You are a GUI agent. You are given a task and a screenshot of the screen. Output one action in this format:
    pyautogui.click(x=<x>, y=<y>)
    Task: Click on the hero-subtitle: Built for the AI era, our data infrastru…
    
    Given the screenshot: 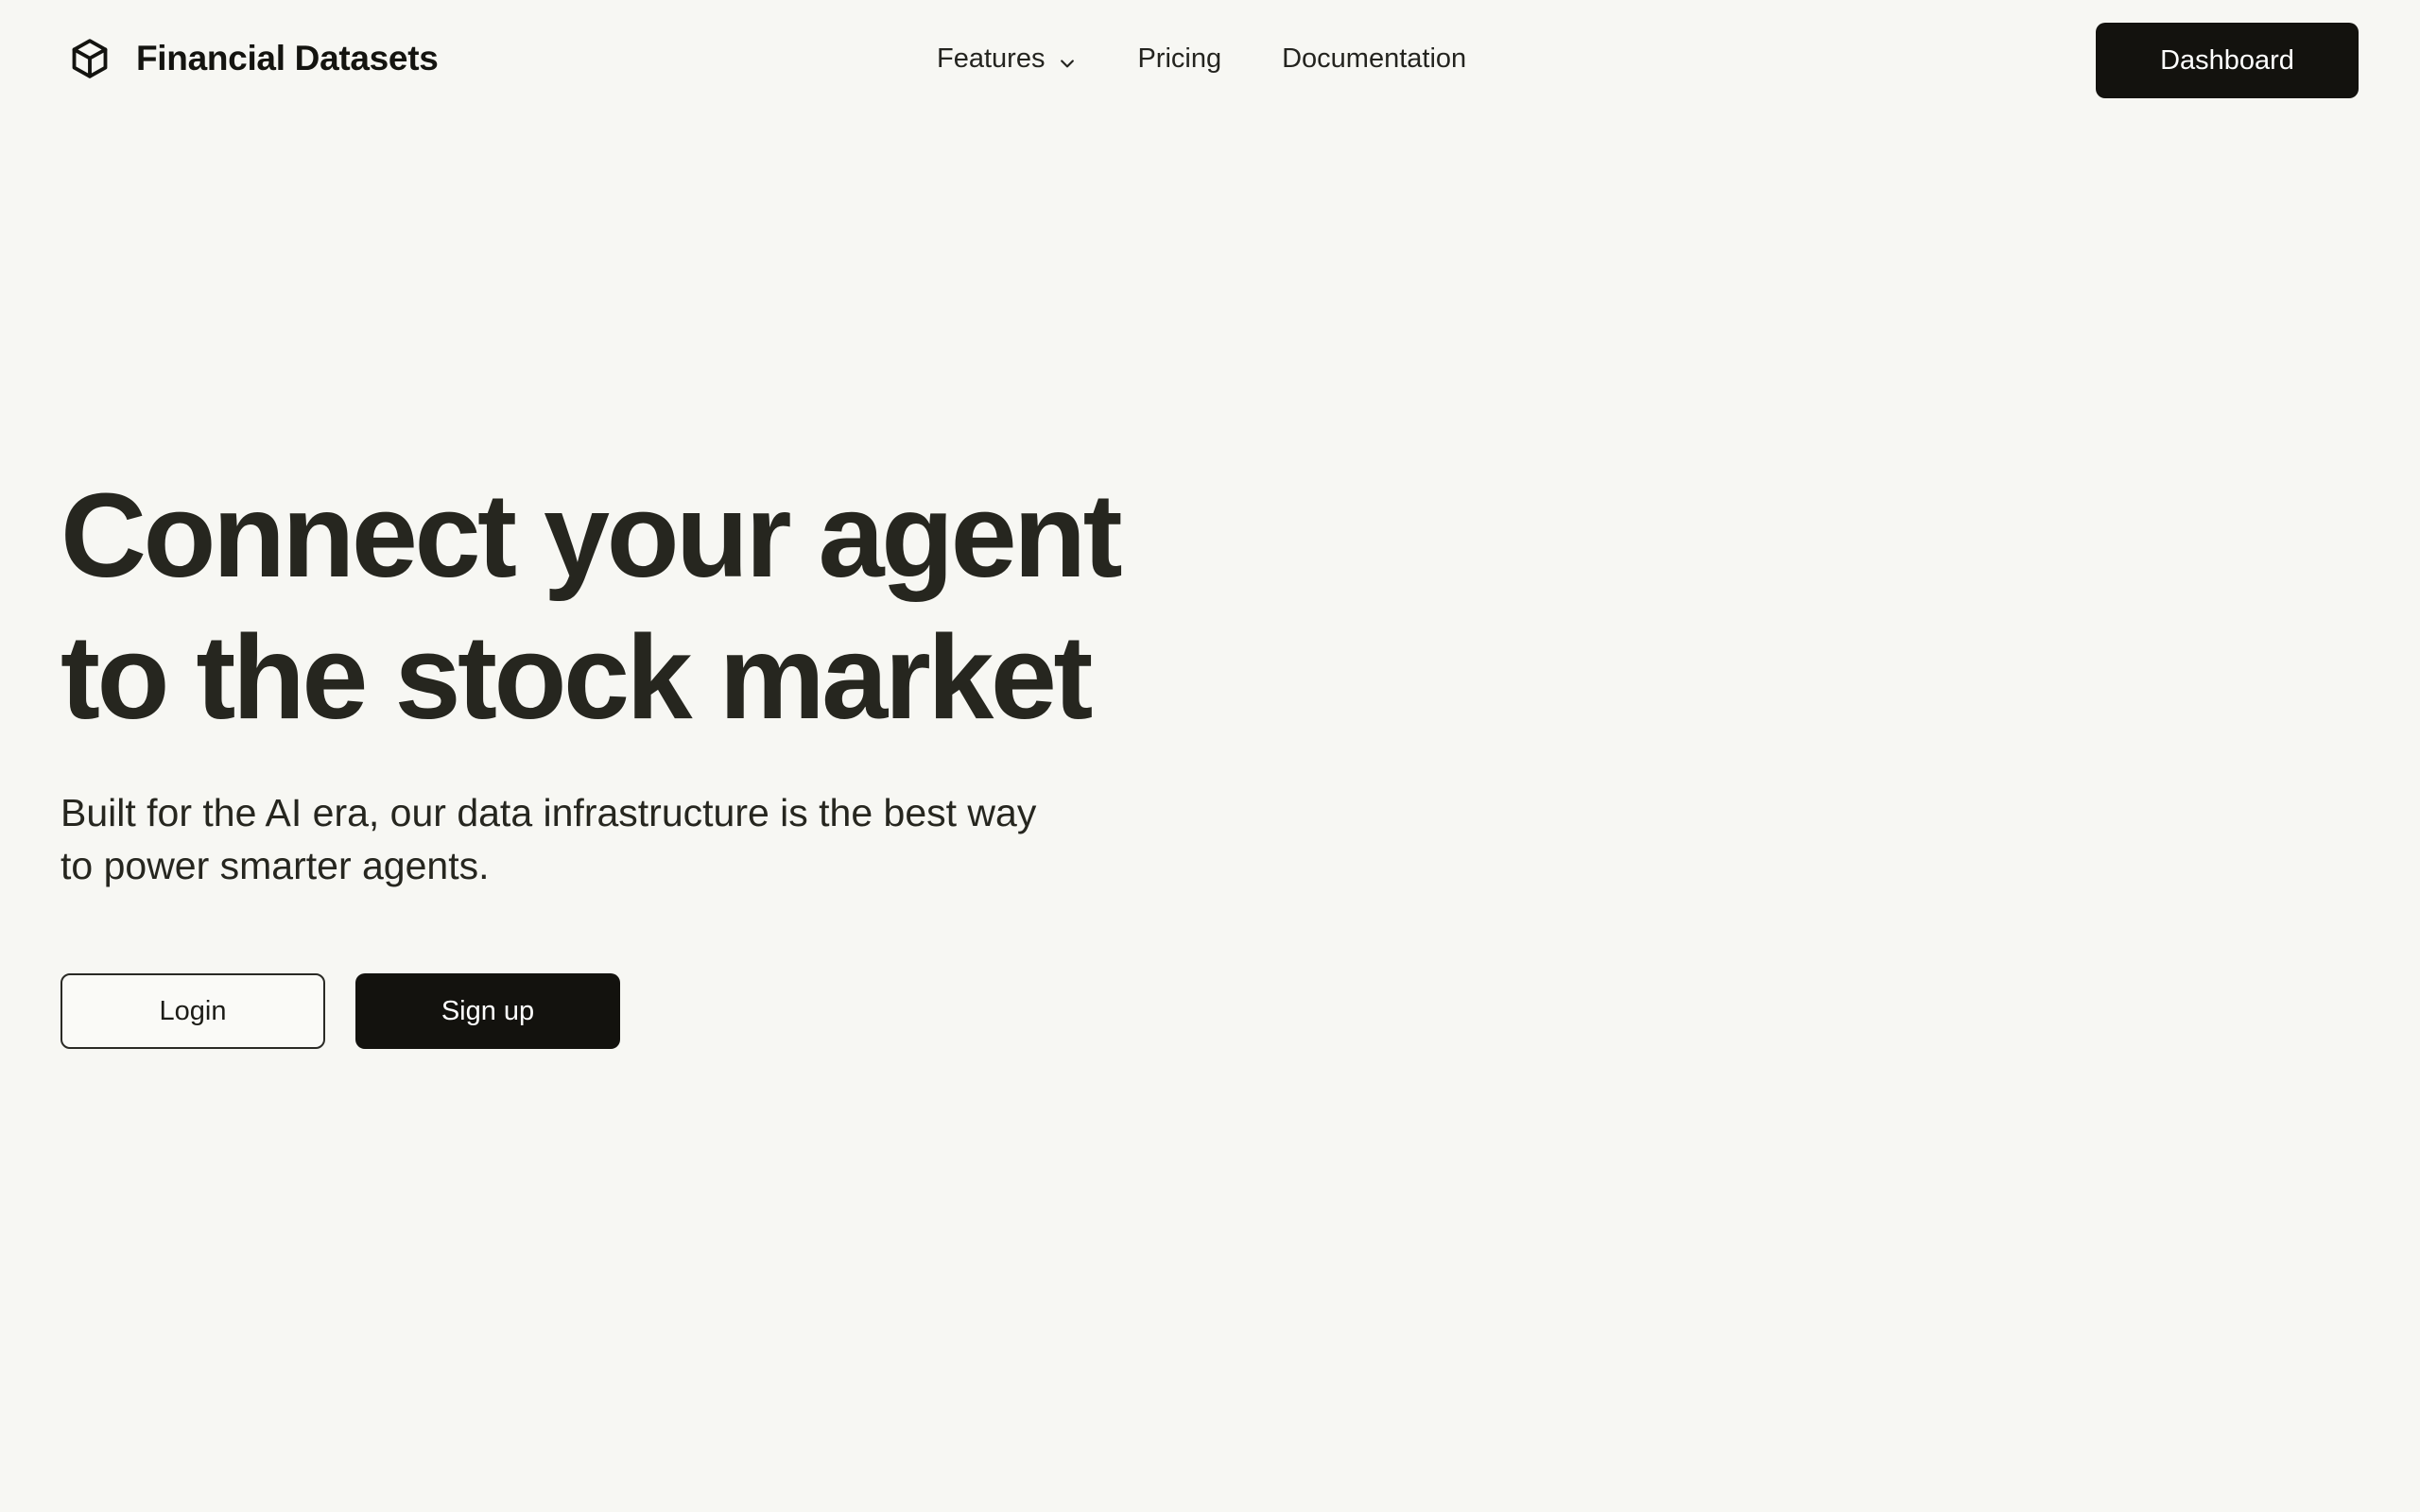 What is the action you would take?
    pyautogui.click(x=589, y=839)
    